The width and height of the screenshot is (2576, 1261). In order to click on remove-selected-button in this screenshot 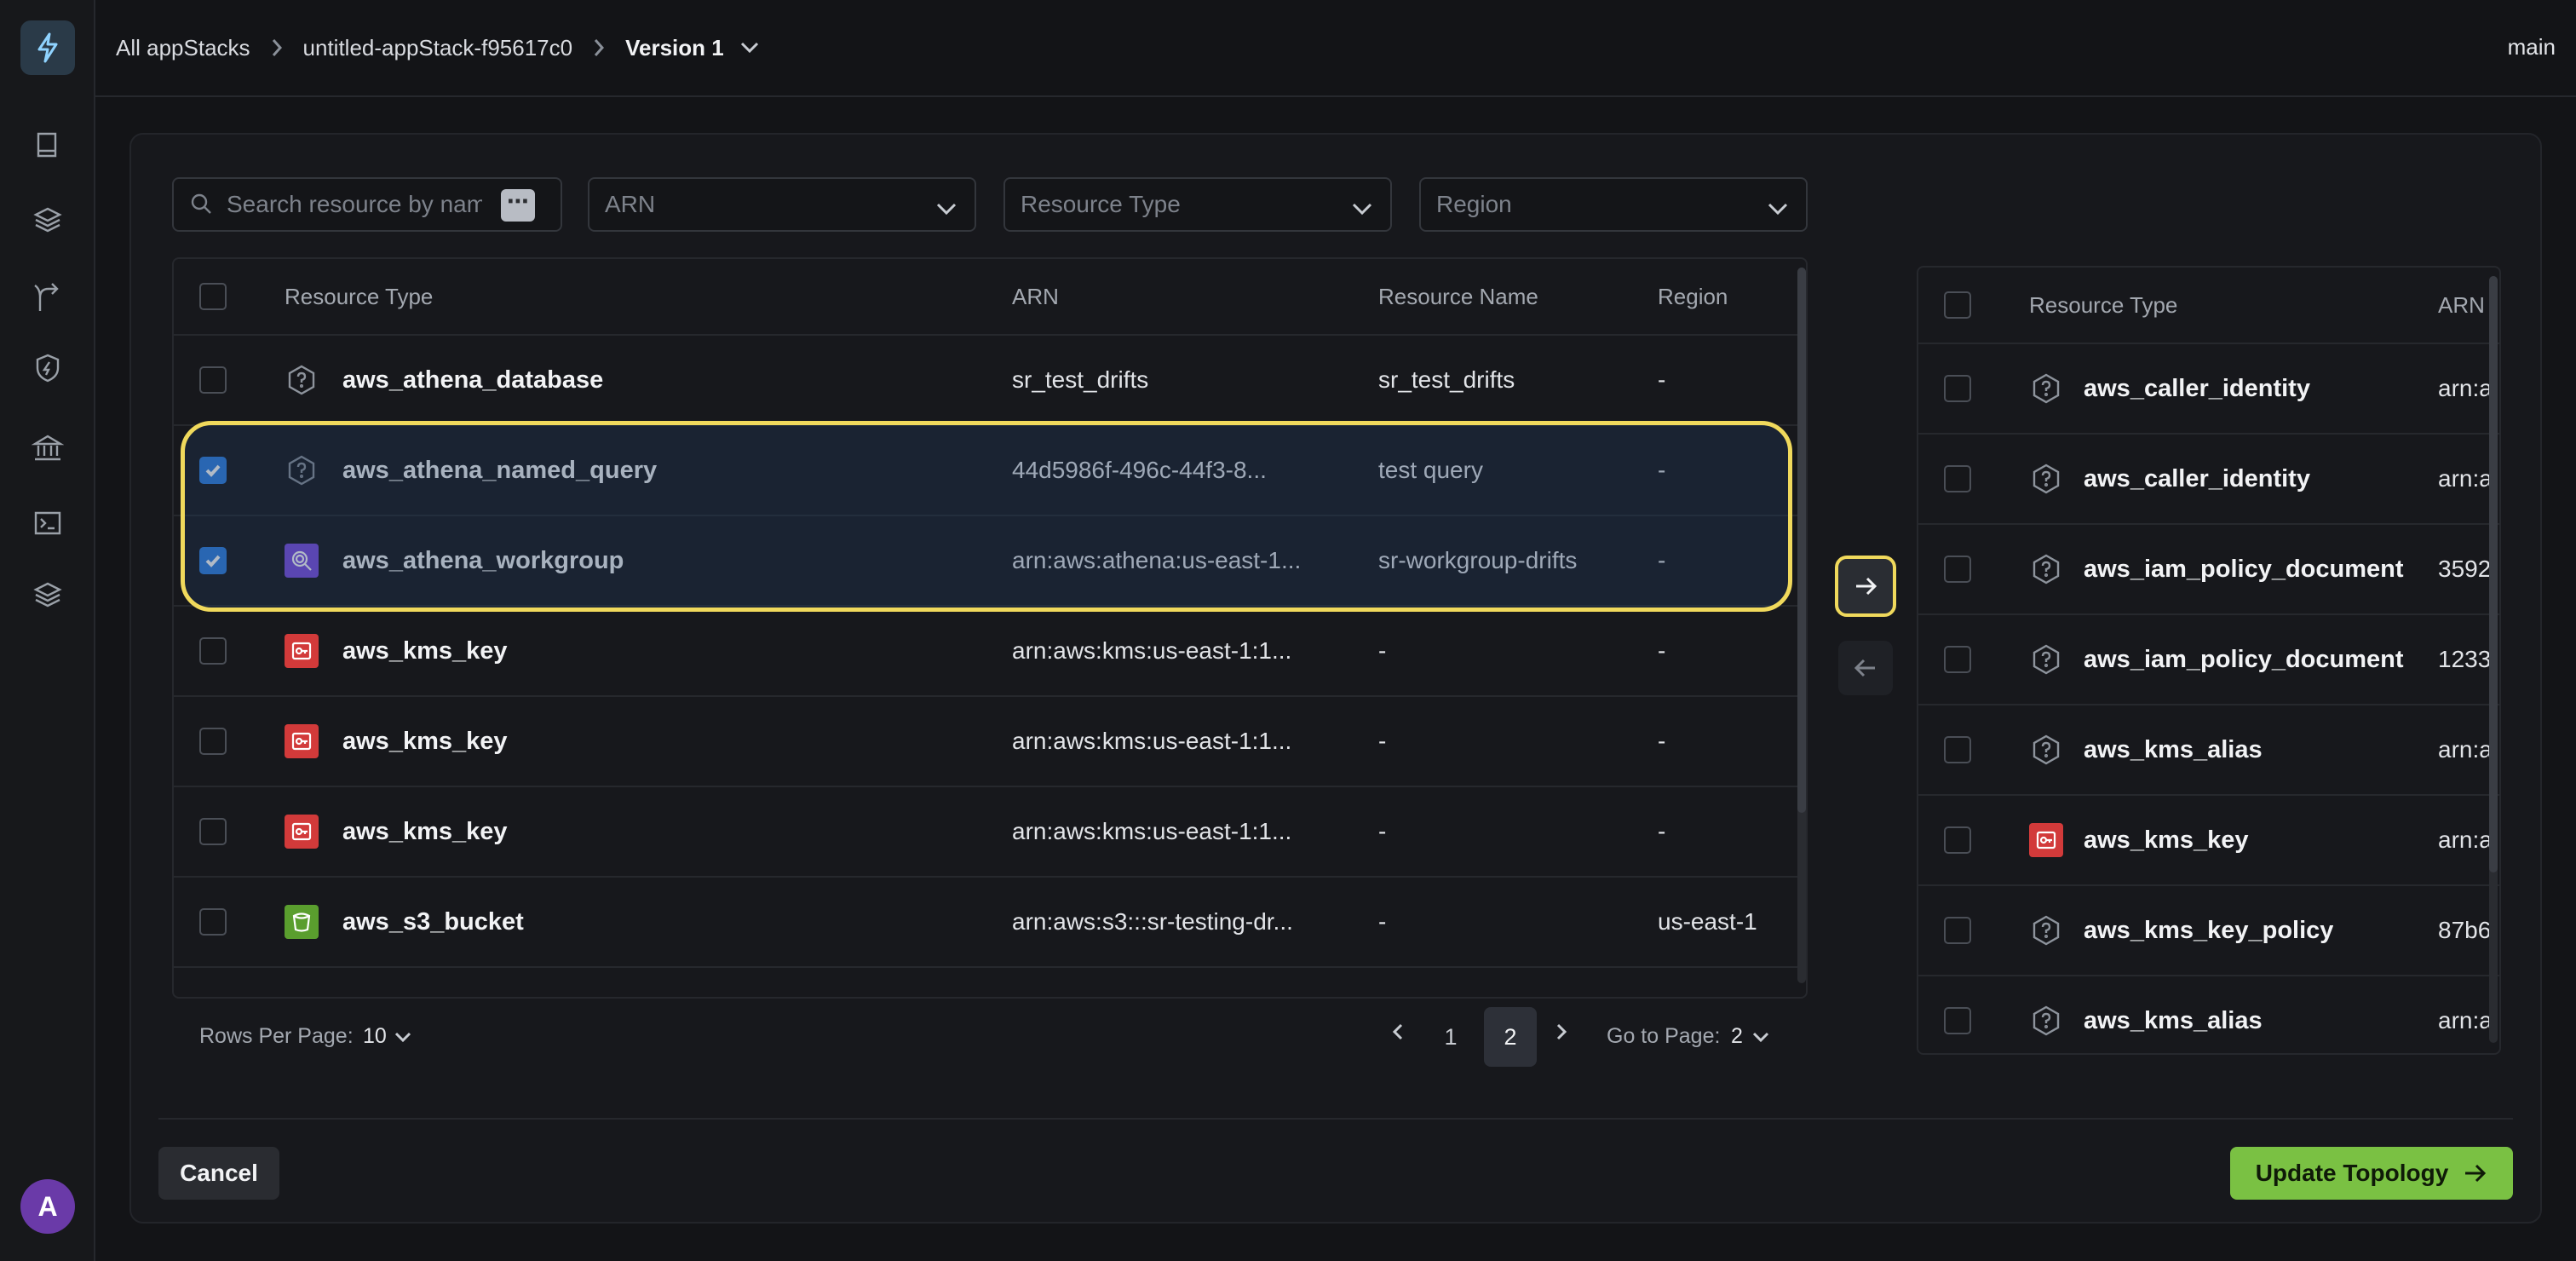, I will do `click(1866, 668)`.